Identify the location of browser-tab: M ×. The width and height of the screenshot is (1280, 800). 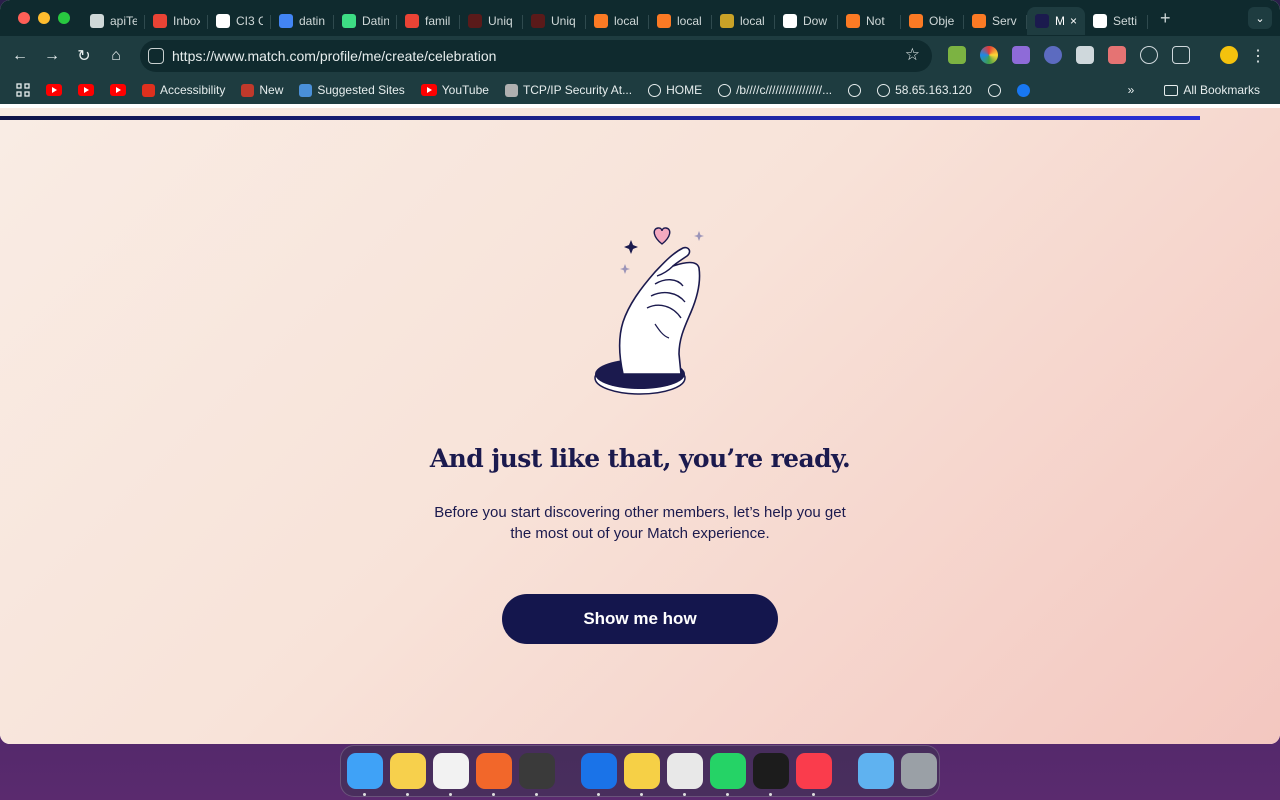
(1056, 21).